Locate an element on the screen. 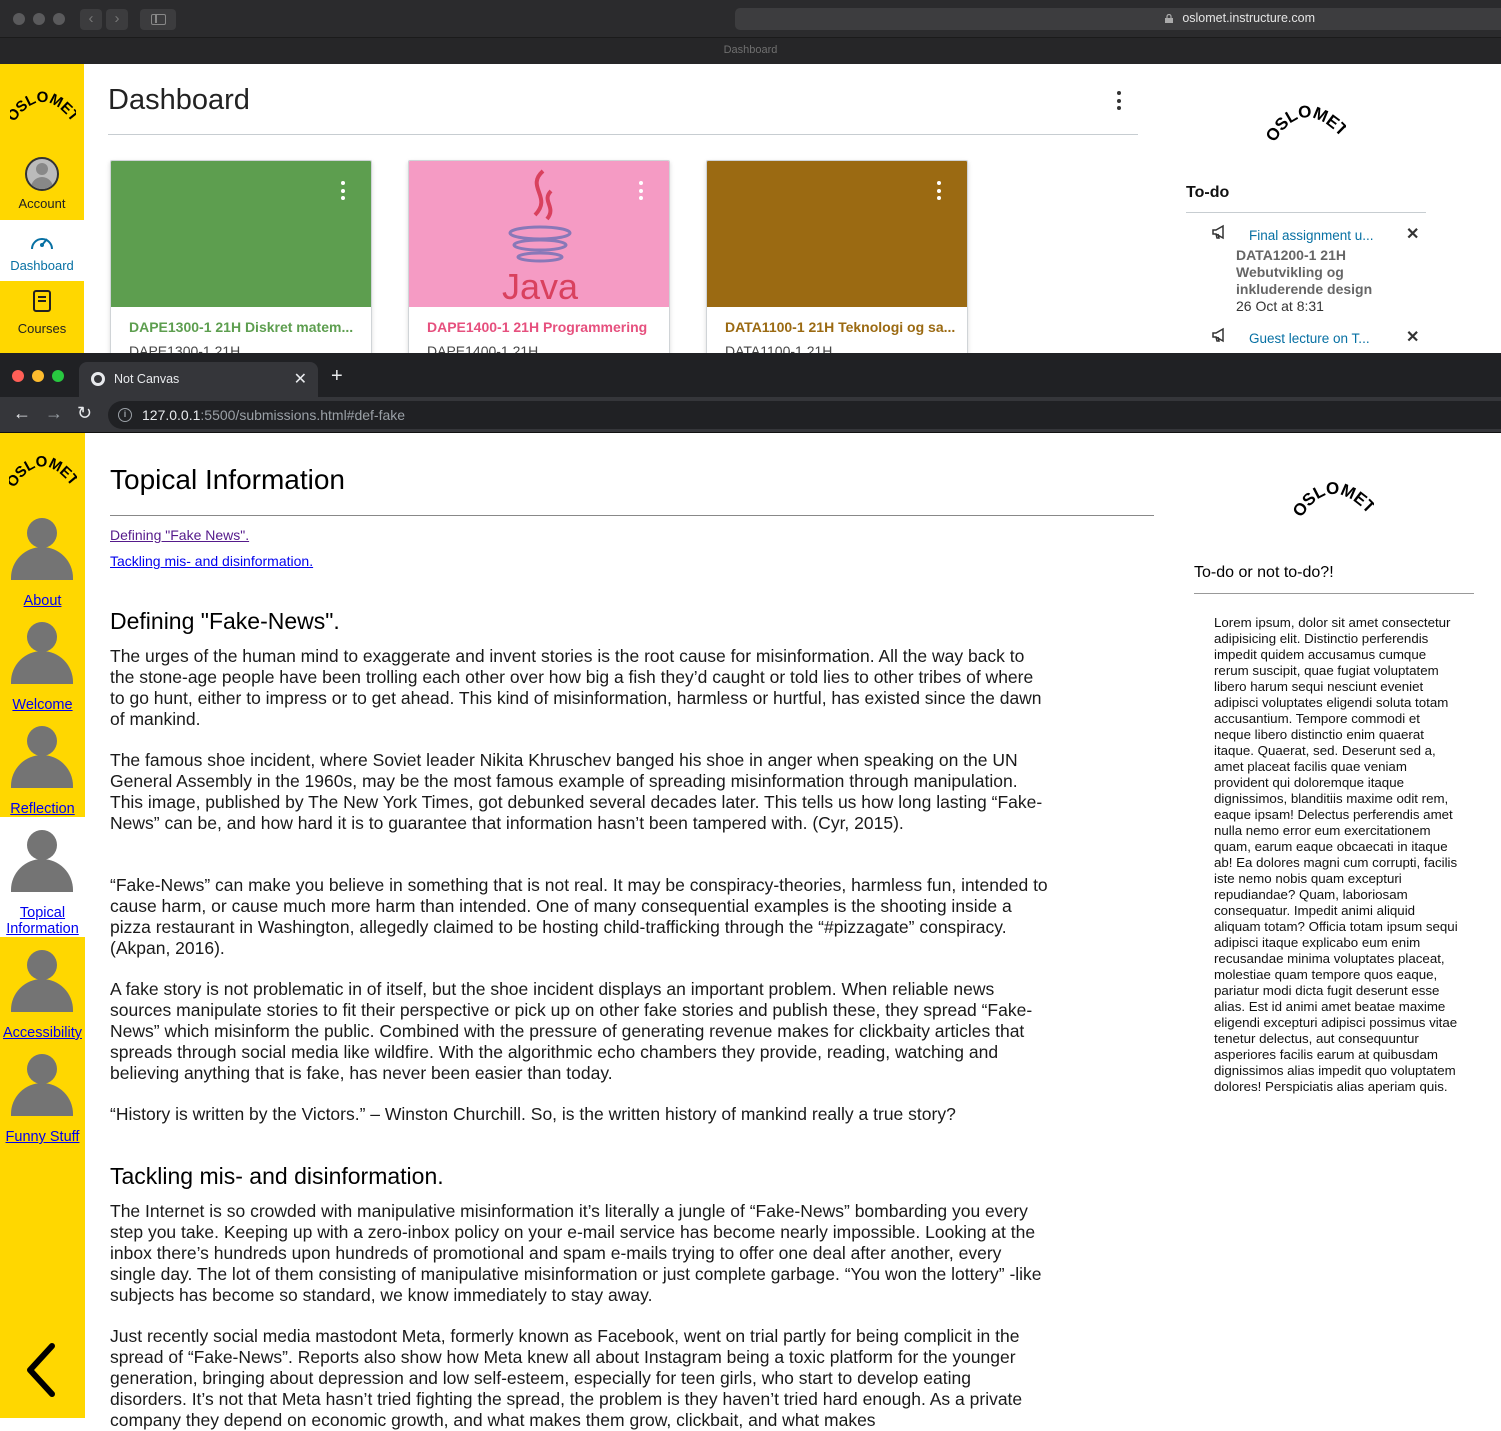 The image size is (1501, 1431). account-avatar-icon is located at coordinates (42, 174).